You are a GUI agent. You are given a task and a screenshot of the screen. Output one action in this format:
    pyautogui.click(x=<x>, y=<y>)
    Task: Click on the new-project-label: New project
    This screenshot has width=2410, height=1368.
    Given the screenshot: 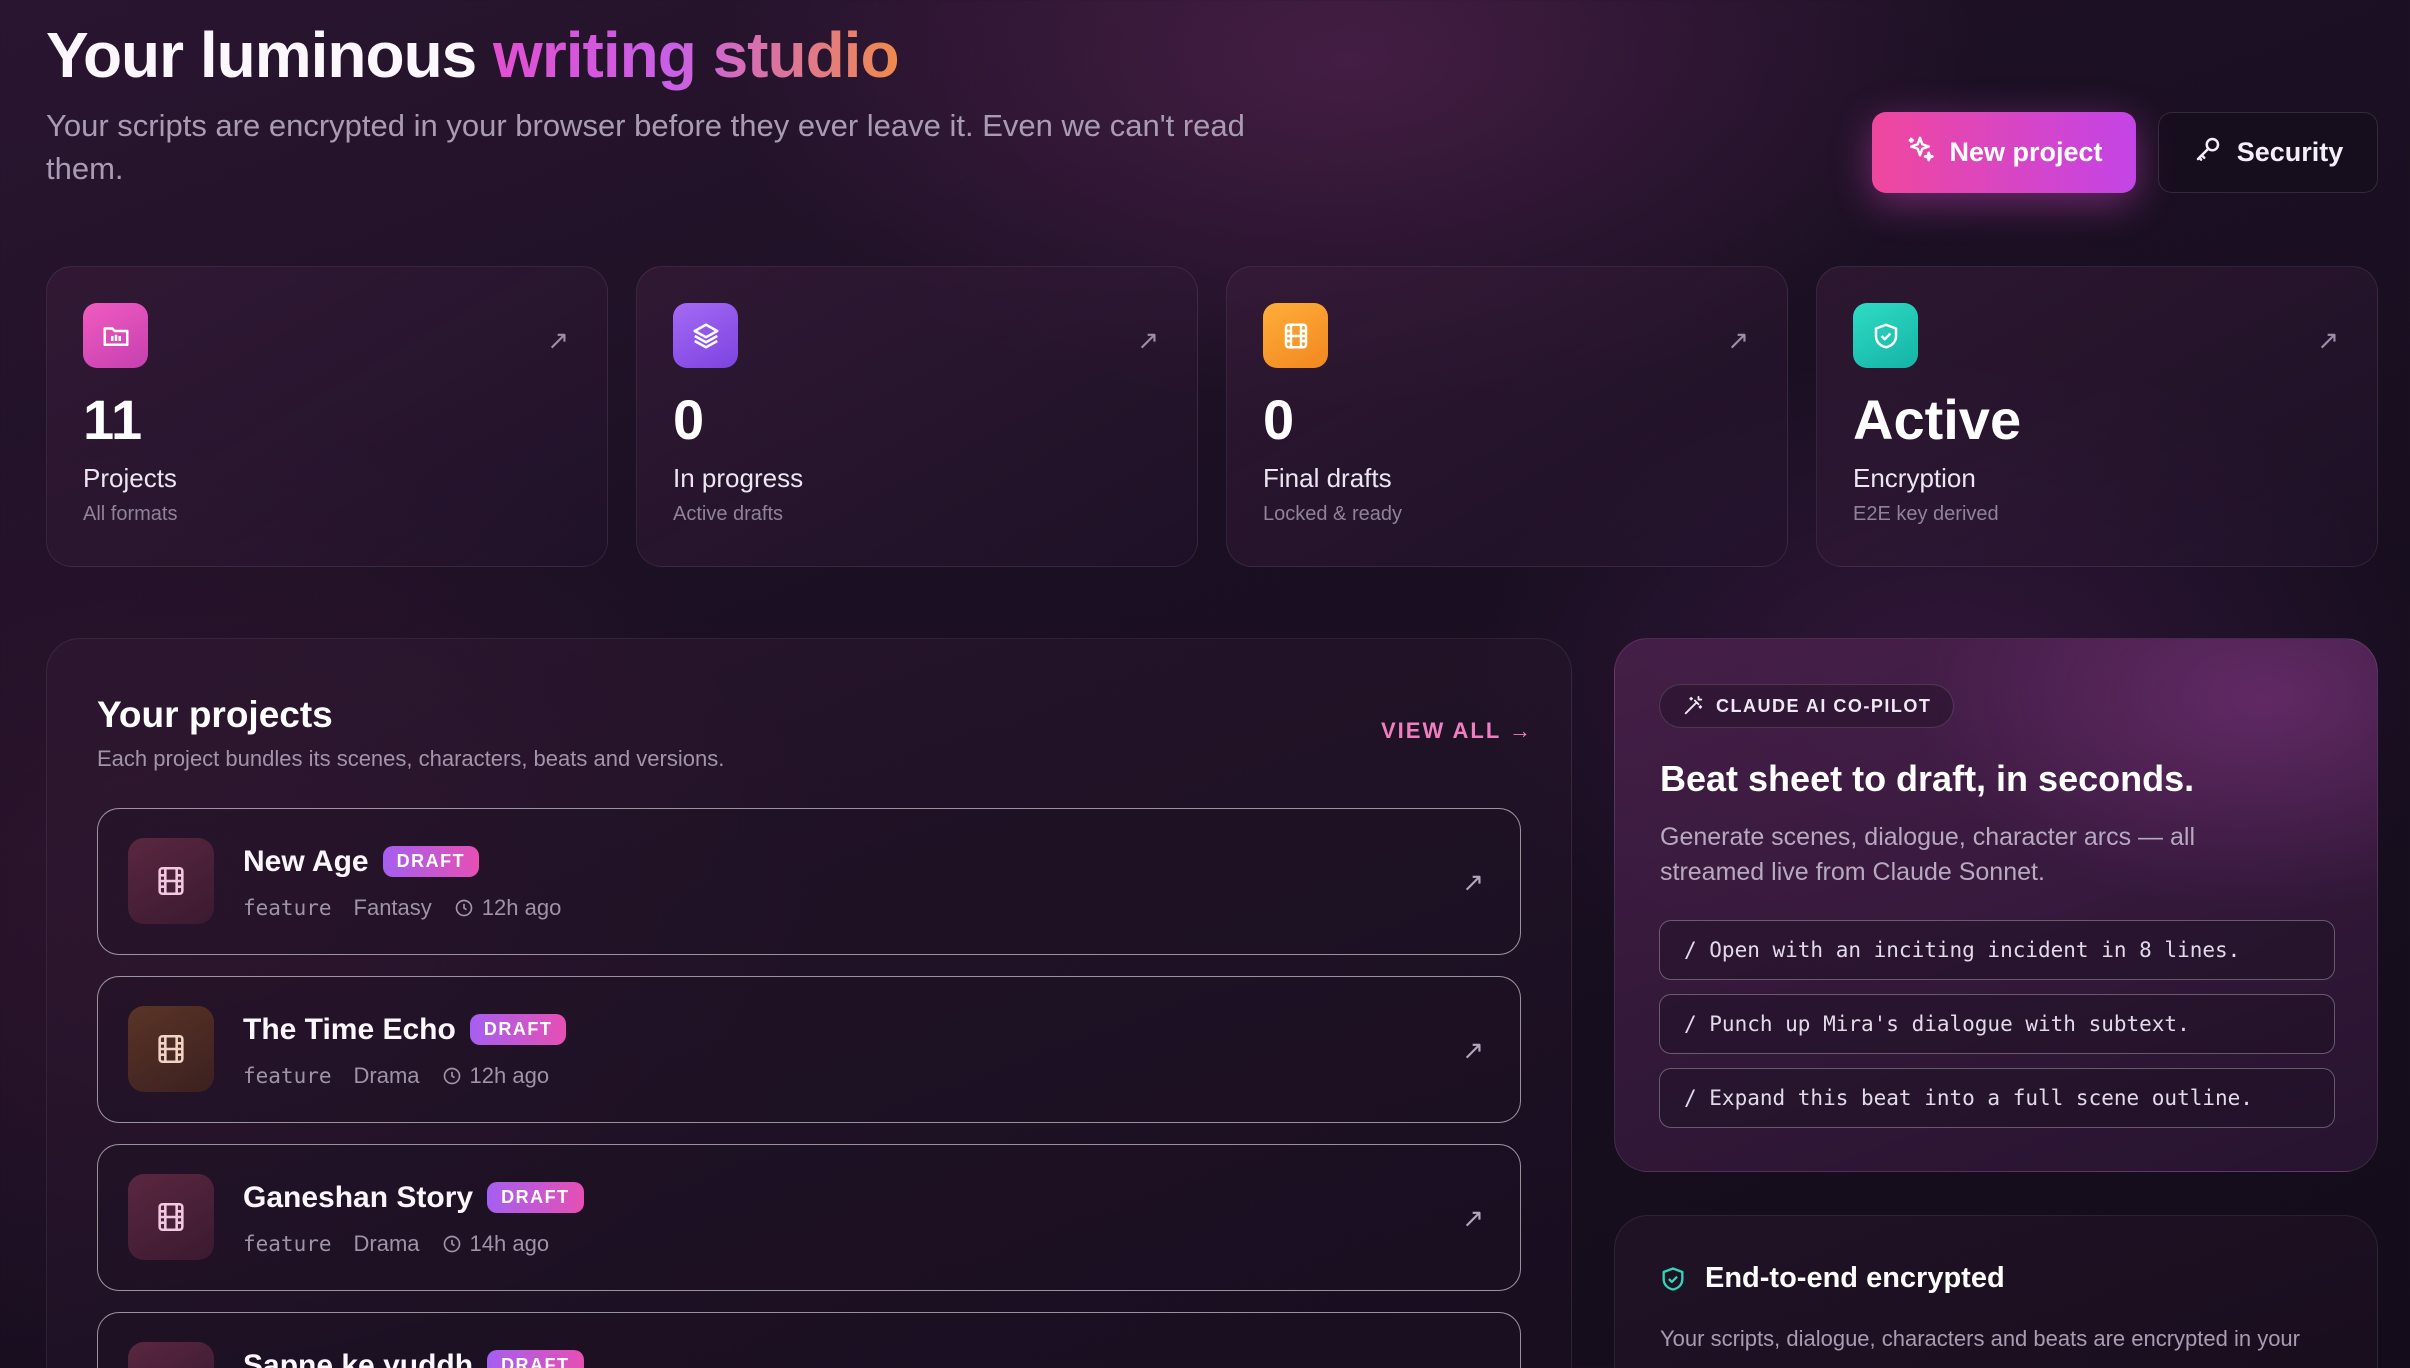 What is the action you would take?
    pyautogui.click(x=2026, y=152)
    